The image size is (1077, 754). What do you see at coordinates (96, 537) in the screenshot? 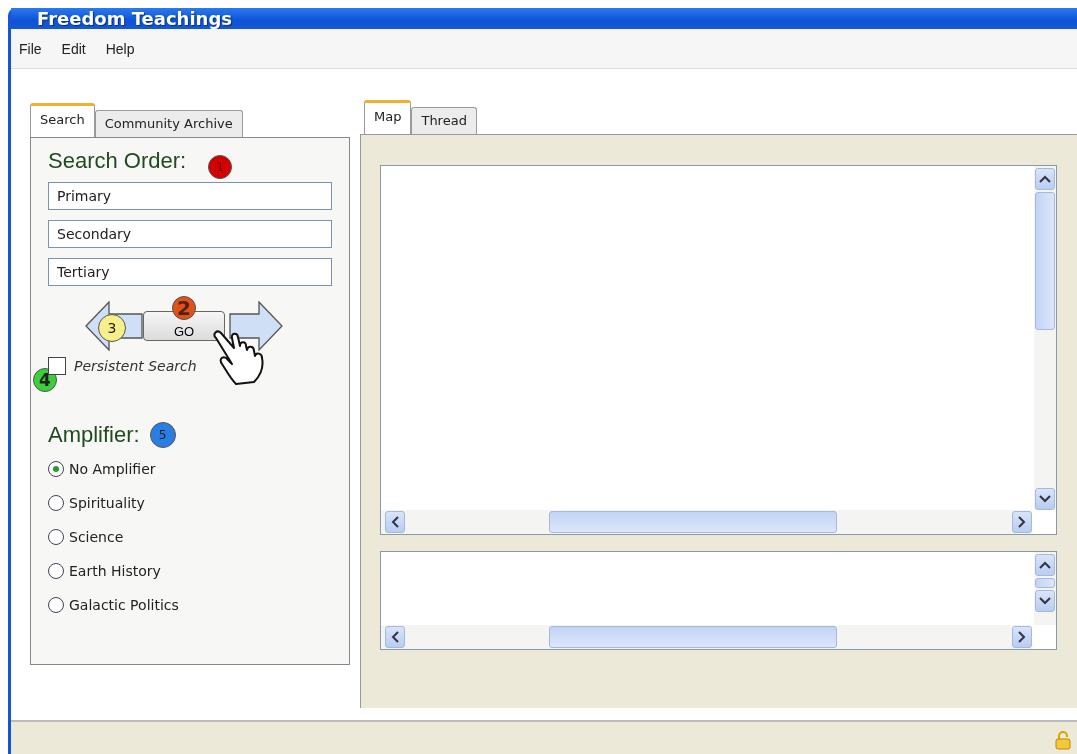
I see `radio-label: Science` at bounding box center [96, 537].